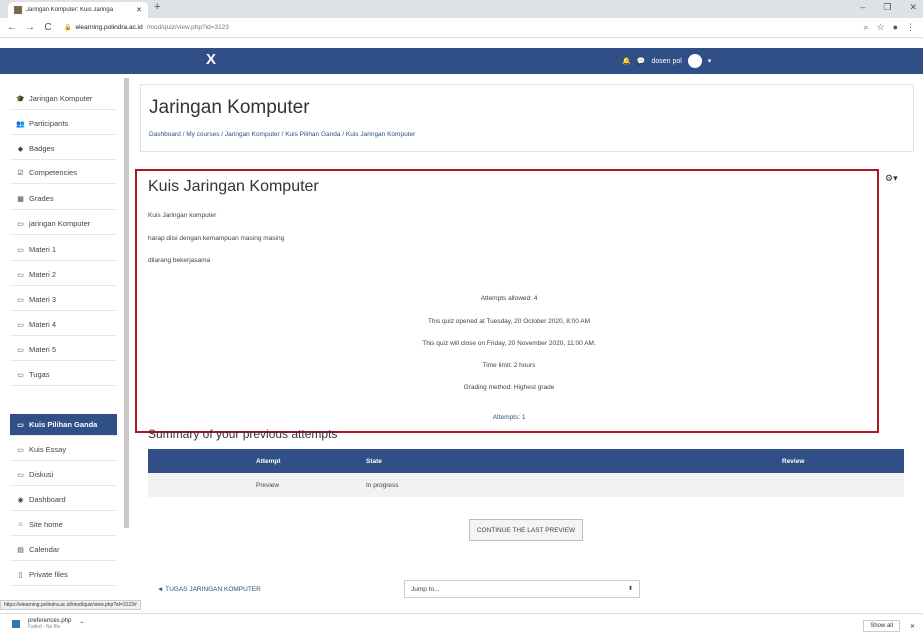  Describe the element at coordinates (694, 61) in the screenshot. I see `avatar` at that location.